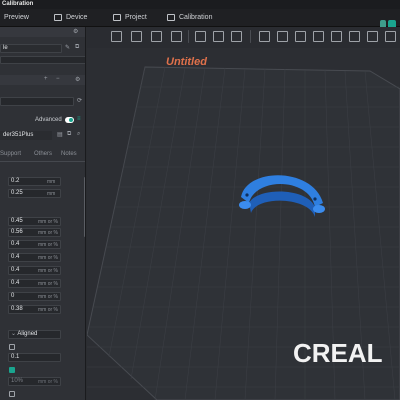  I want to click on tab-label: Calibration, so click(196, 17).